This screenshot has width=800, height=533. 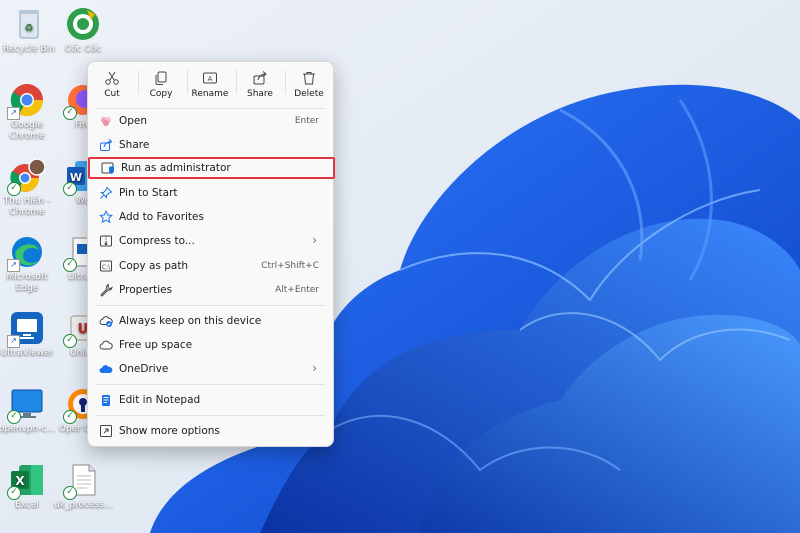 What do you see at coordinates (156, 345) in the screenshot?
I see `menu-item-label: Free up space` at bounding box center [156, 345].